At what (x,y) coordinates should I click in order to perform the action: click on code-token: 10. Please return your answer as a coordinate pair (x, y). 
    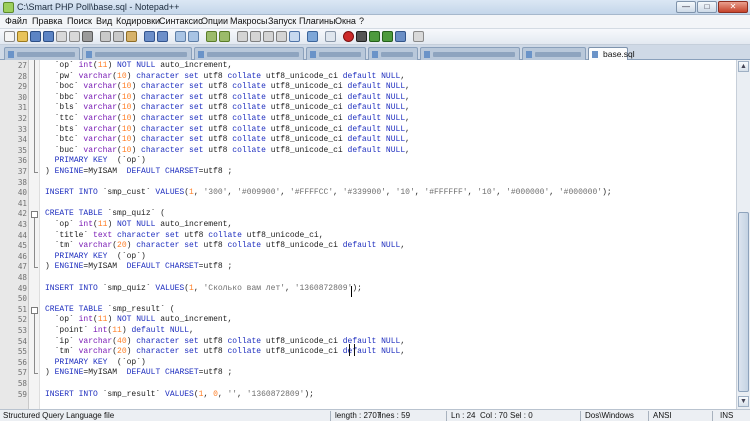
    Looking at the image, I should click on (126, 150).